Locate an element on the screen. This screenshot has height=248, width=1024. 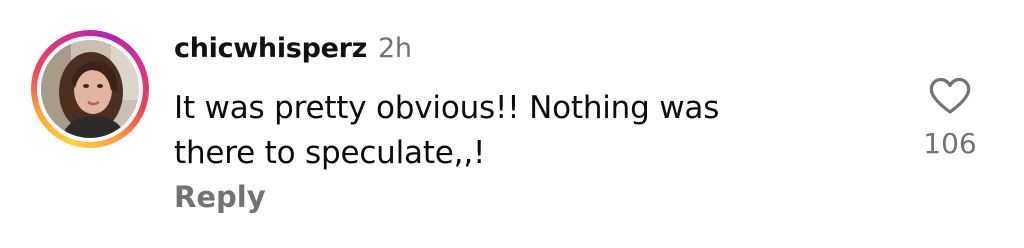
avatar-image is located at coordinates (90, 89).